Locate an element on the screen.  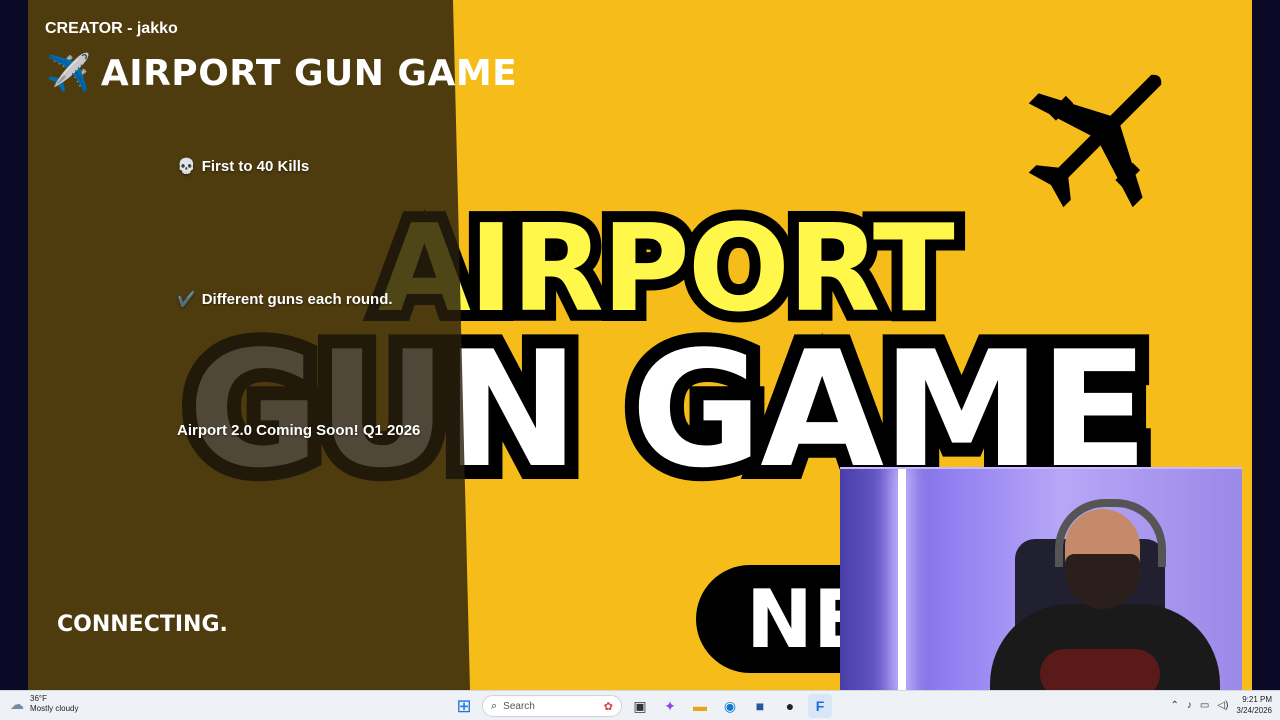
game-title: AIRPORT GUN GAME is located at coordinates (309, 73).